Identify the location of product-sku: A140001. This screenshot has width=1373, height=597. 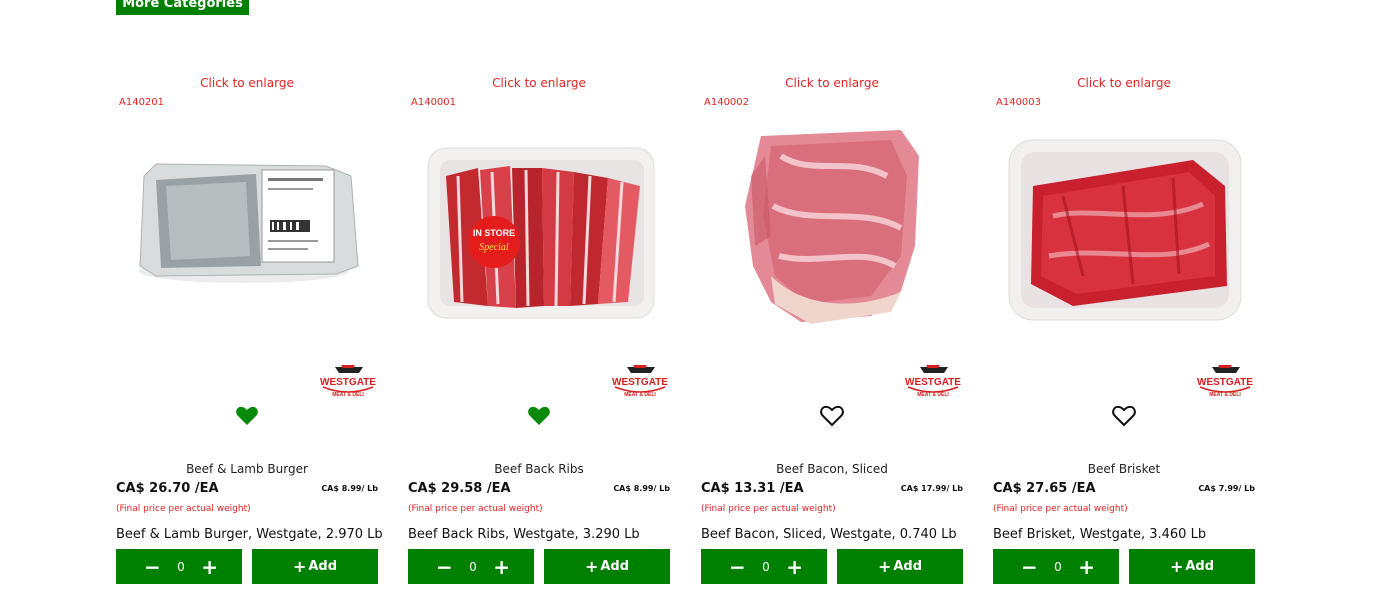
(434, 102).